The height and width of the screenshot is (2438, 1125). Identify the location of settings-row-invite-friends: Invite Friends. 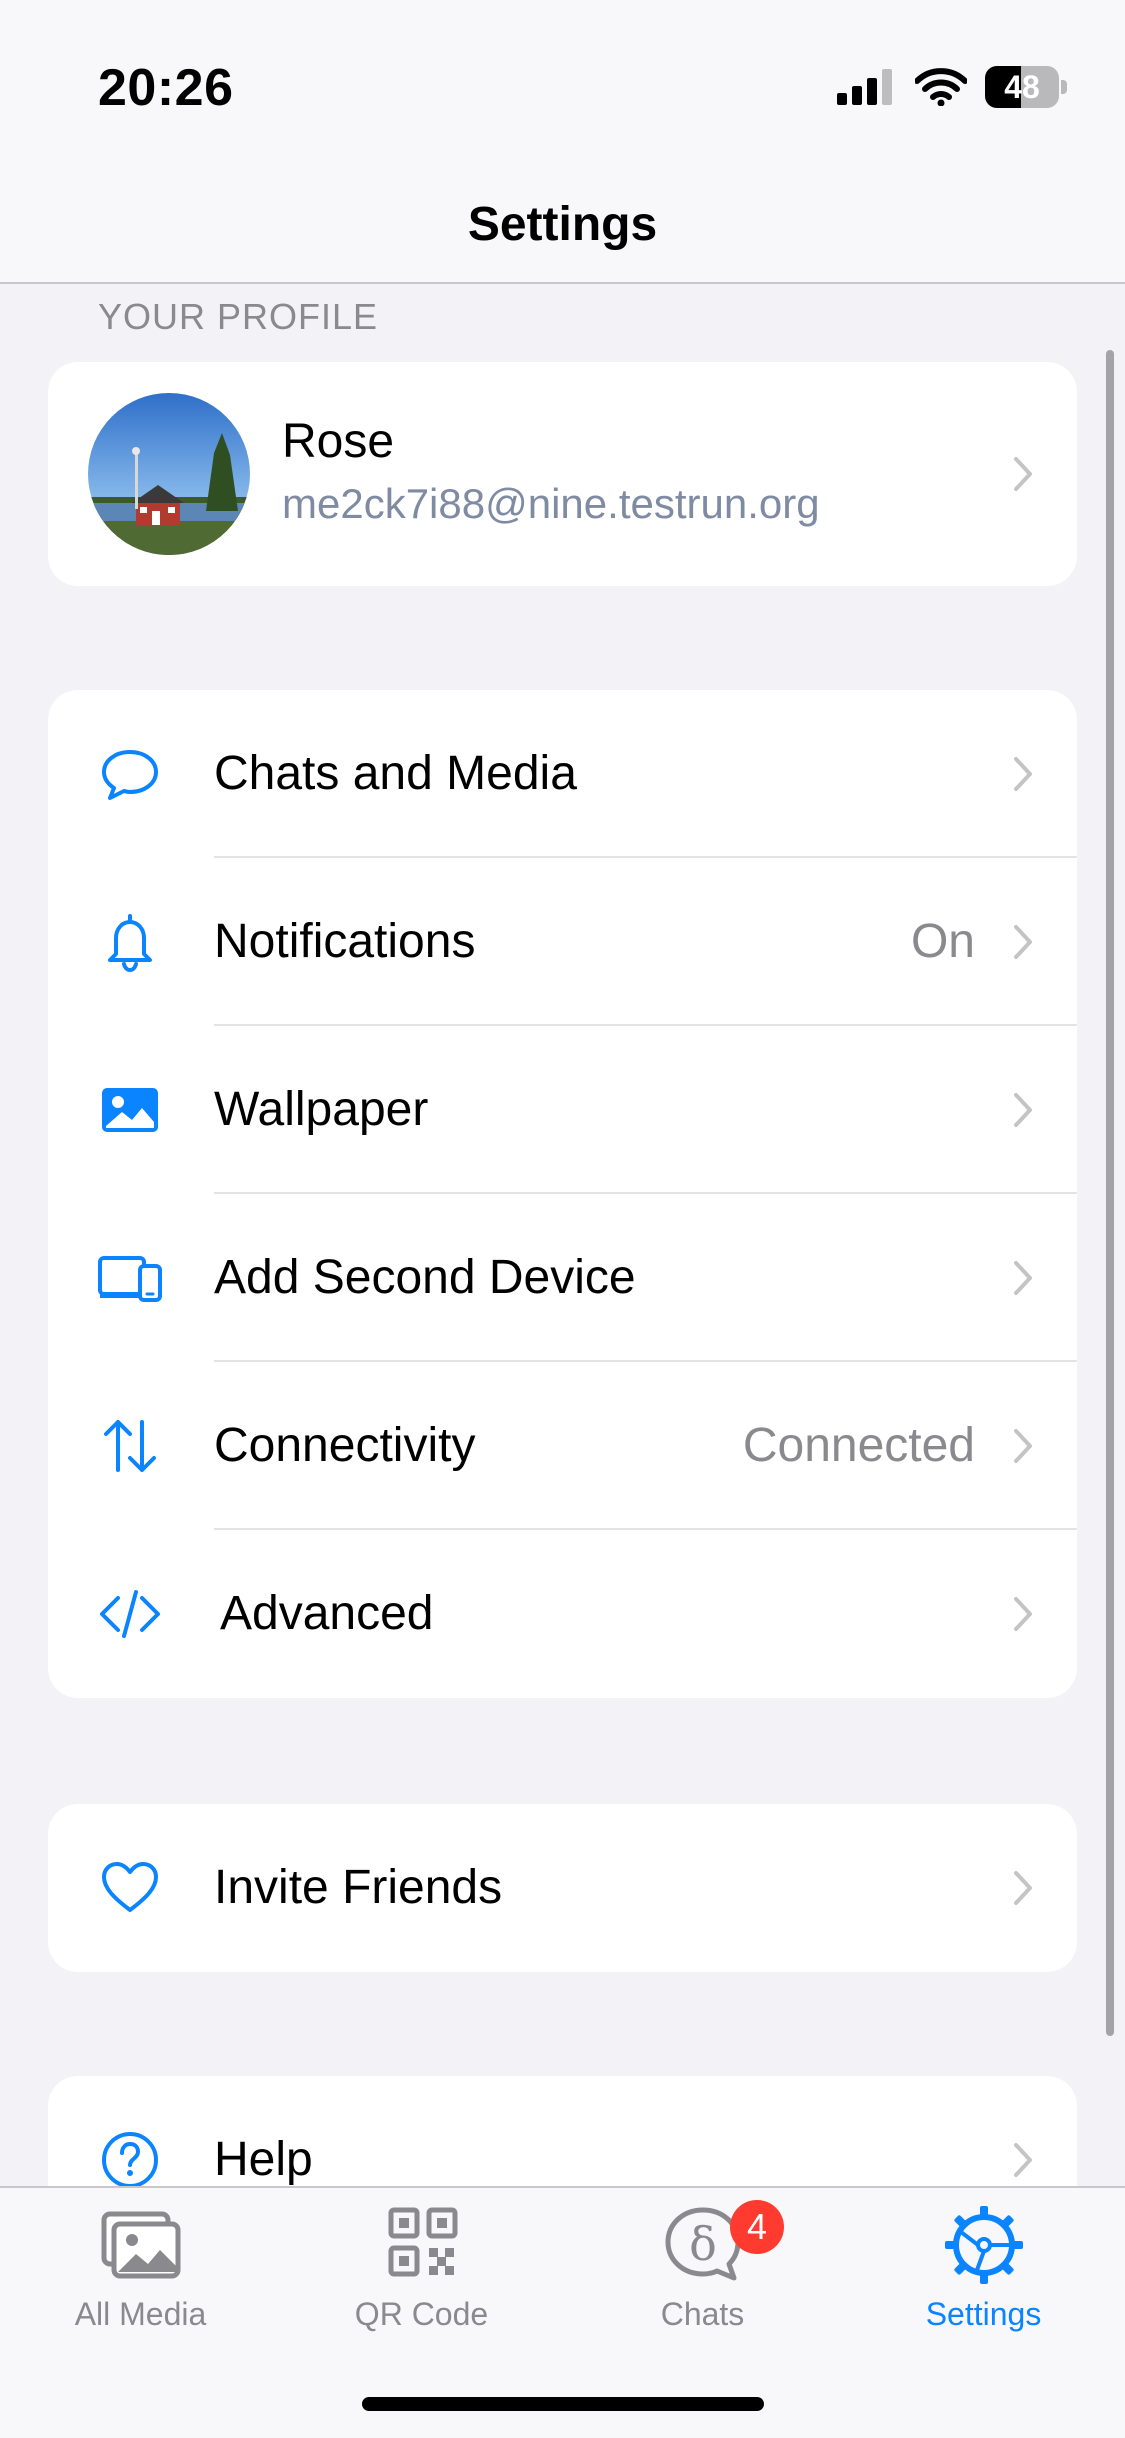
(562, 1888).